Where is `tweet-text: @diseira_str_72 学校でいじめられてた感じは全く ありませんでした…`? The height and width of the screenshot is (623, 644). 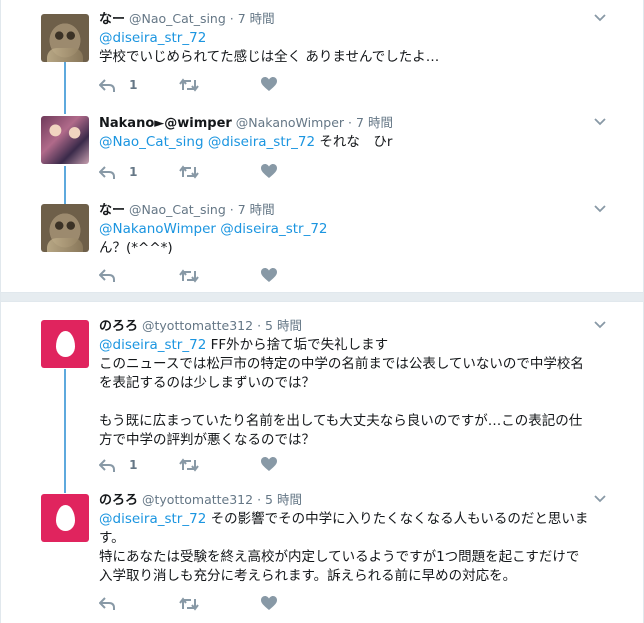
tweet-text: @diseira_str_72 学校でいじめられてた感じは全く ありませんでした… is located at coordinates (354, 48).